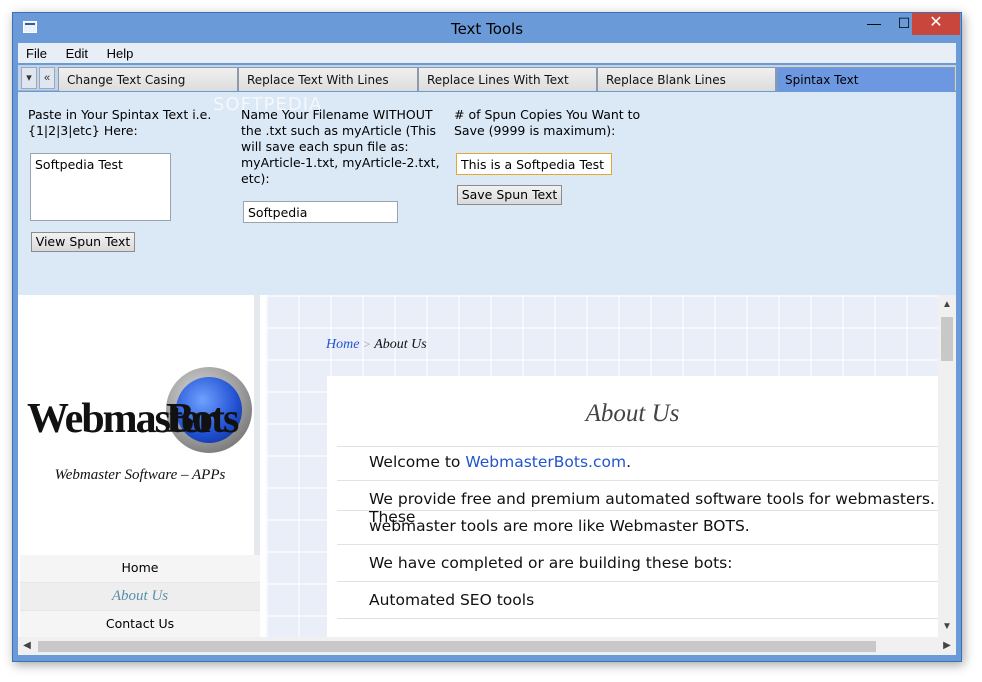  What do you see at coordinates (140, 569) in the screenshot?
I see `site-nav-home: Home` at bounding box center [140, 569].